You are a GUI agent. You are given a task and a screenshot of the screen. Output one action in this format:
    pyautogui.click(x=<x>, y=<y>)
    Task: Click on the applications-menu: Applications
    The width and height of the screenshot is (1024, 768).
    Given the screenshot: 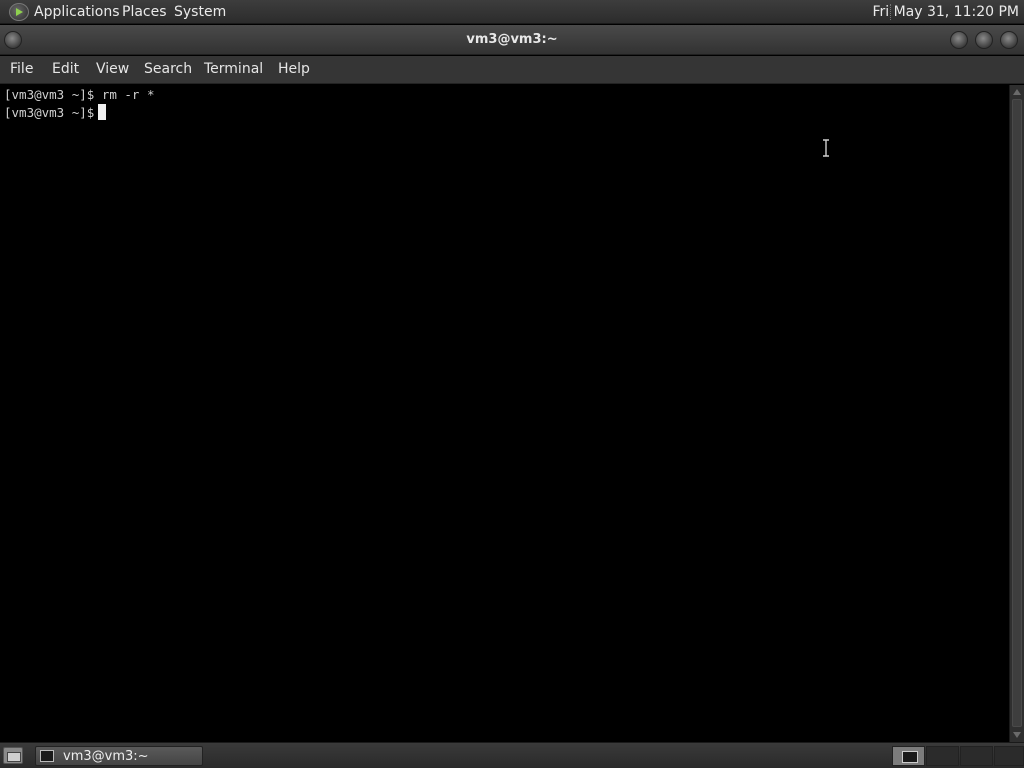 What is the action you would take?
    pyautogui.click(x=77, y=12)
    